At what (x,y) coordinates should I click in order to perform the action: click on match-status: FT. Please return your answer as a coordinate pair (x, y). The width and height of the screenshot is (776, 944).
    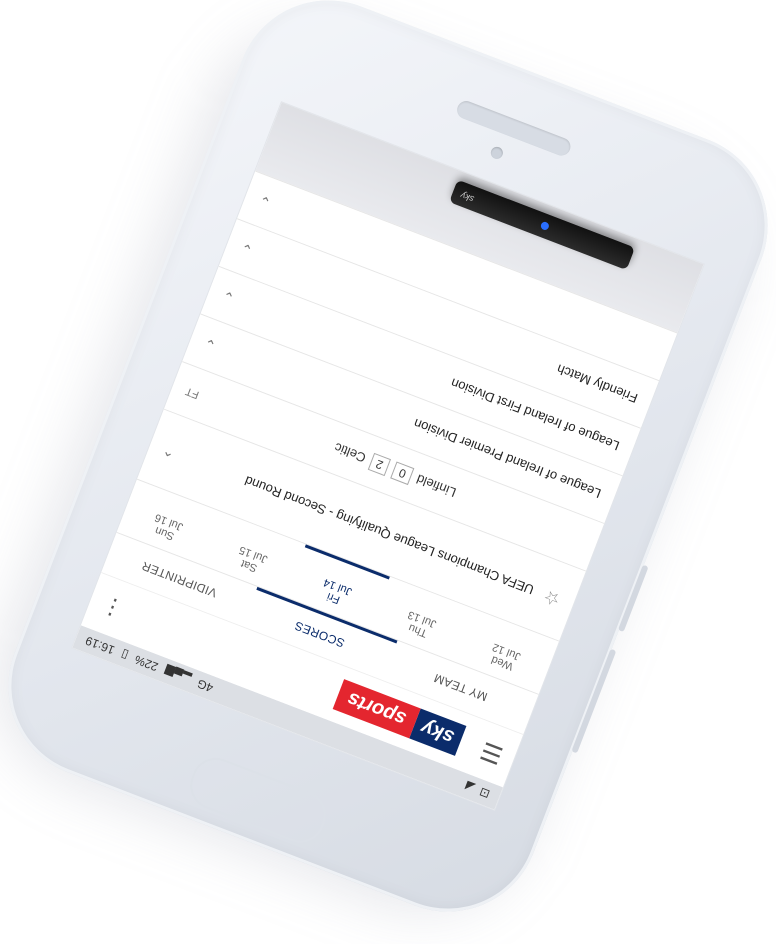
    Looking at the image, I should click on (192, 392).